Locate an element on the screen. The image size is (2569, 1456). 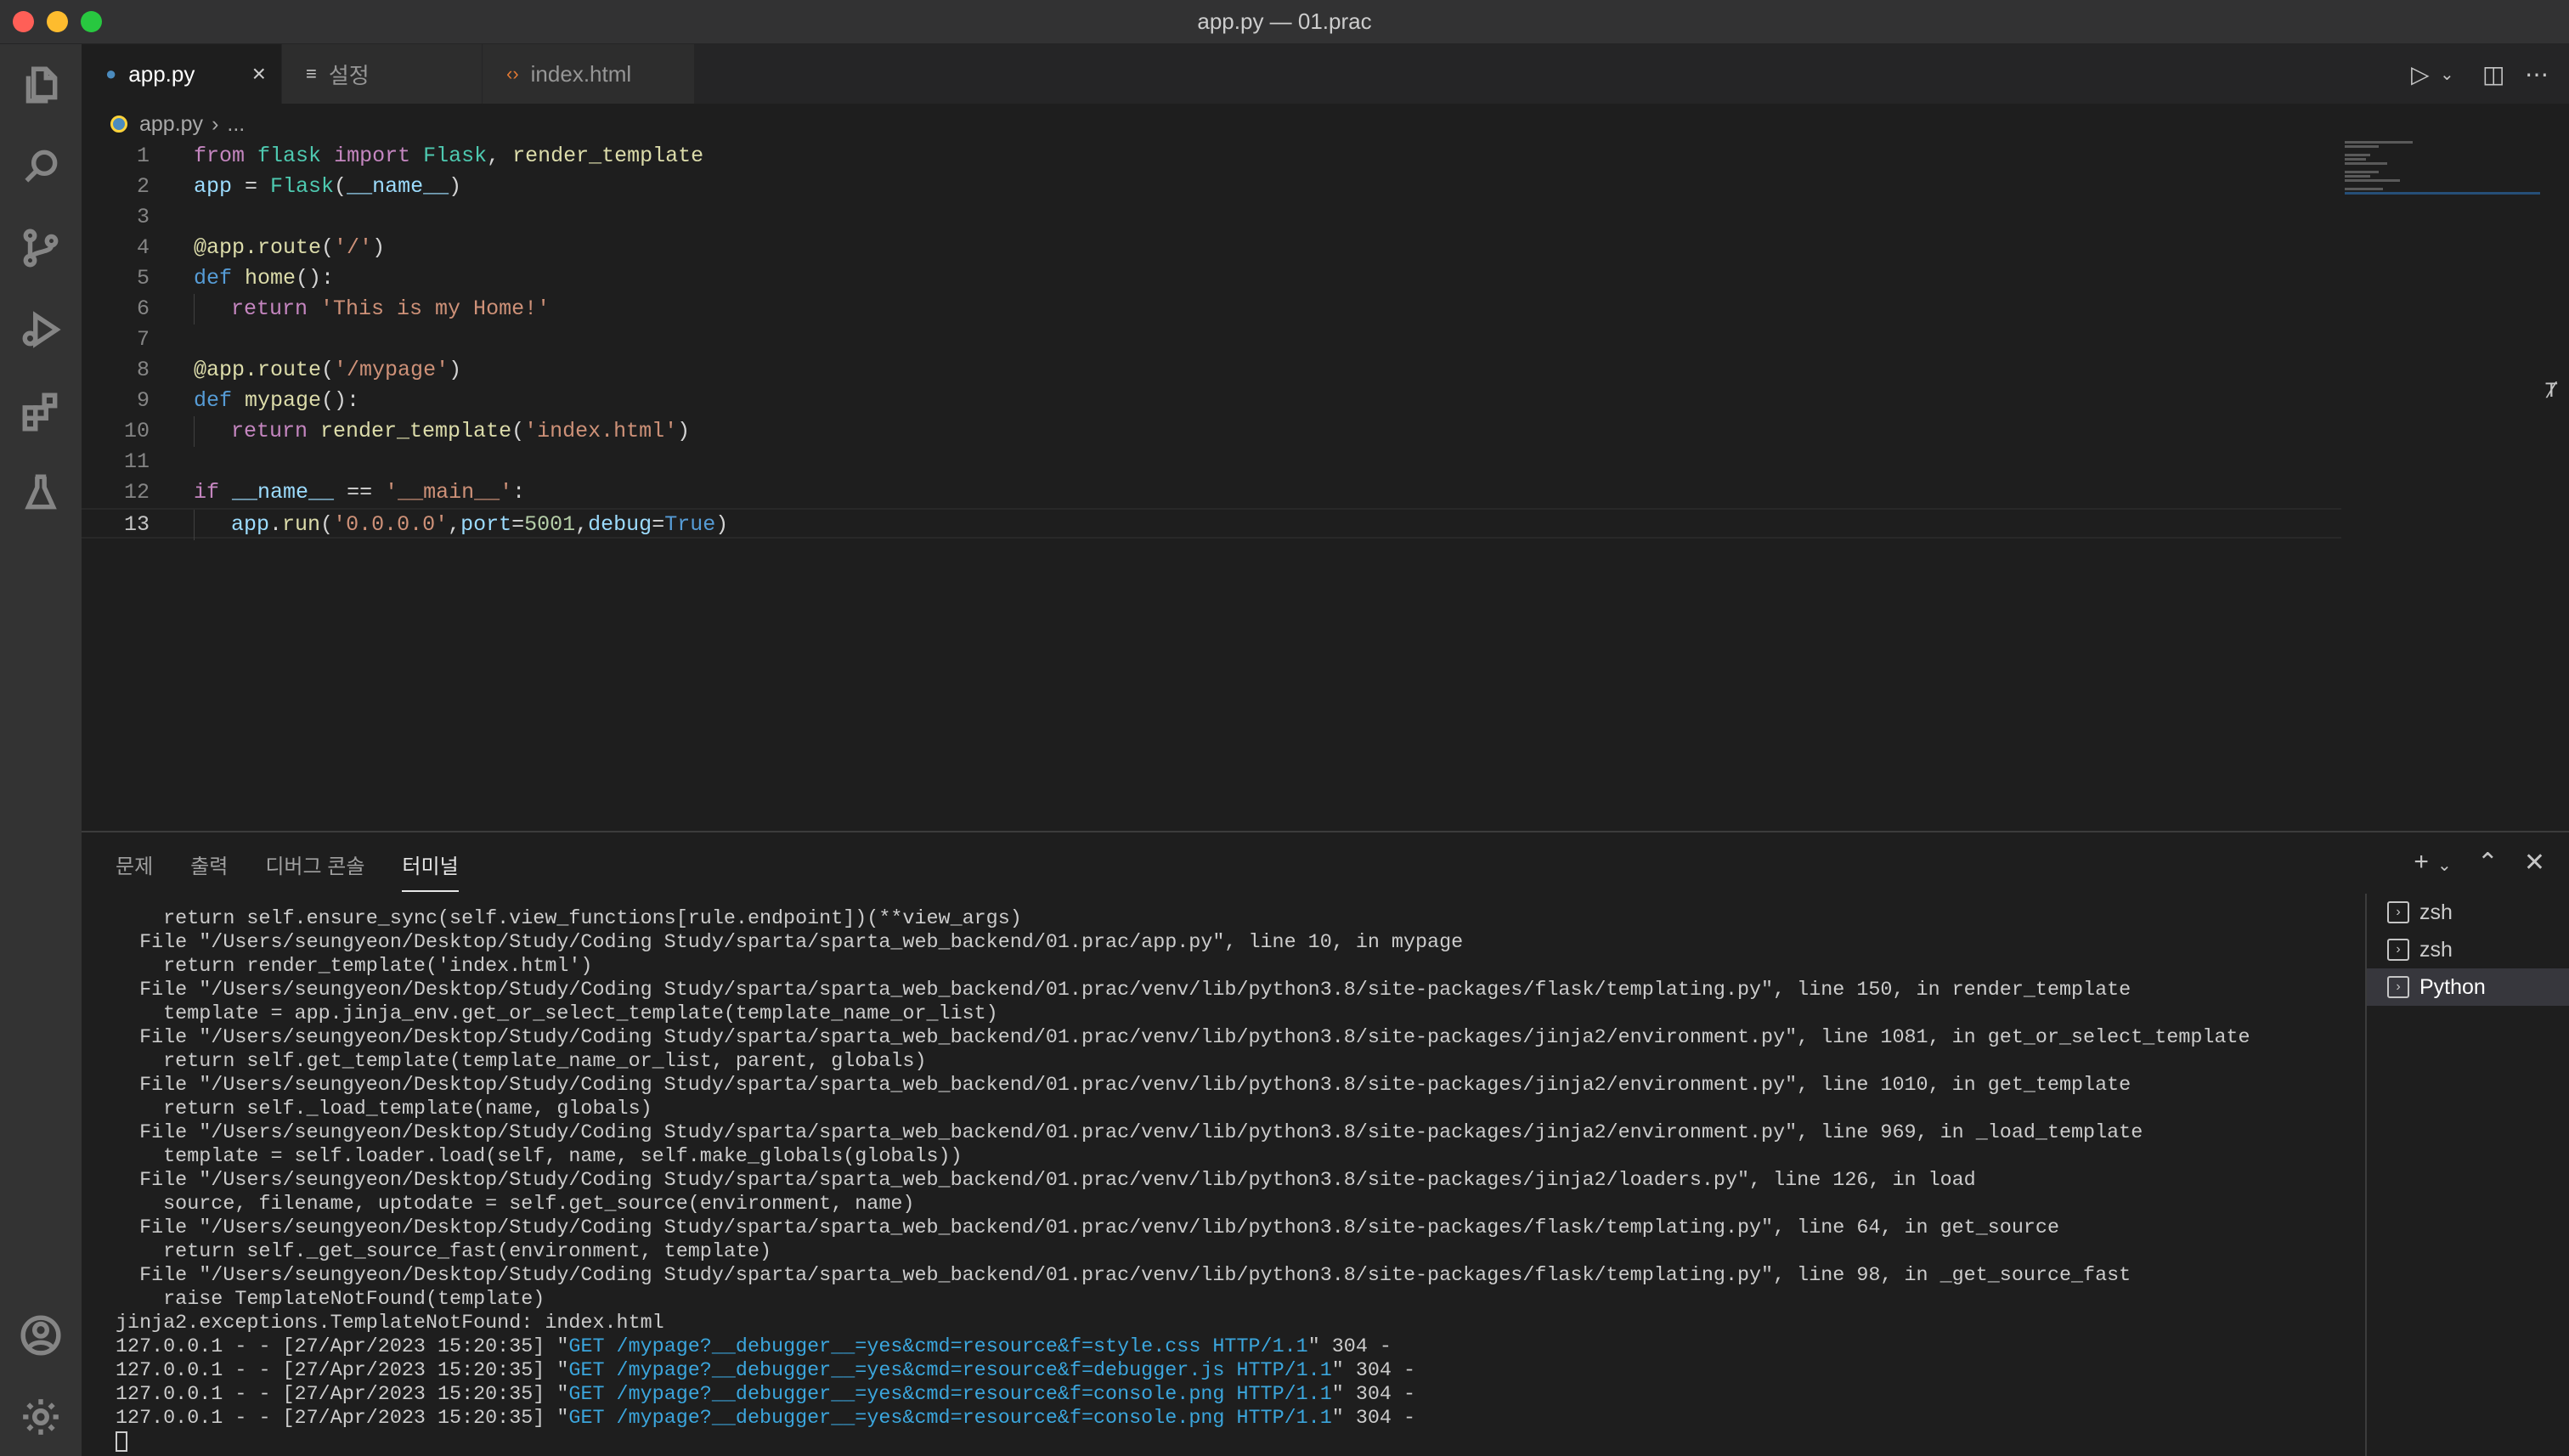
code-line: 4 @app.route('/') is located at coordinates (1212, 248).